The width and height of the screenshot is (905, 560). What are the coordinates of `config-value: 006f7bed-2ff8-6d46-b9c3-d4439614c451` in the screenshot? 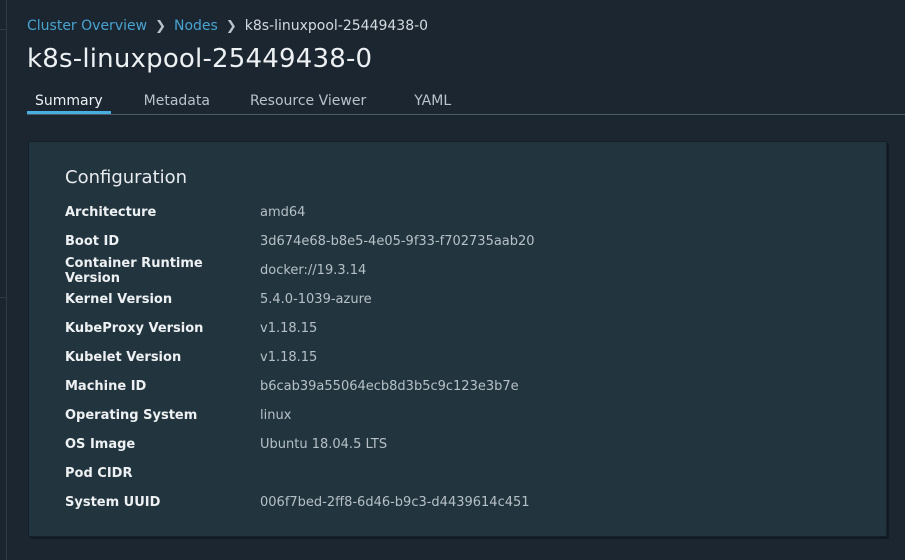 It's located at (395, 502).